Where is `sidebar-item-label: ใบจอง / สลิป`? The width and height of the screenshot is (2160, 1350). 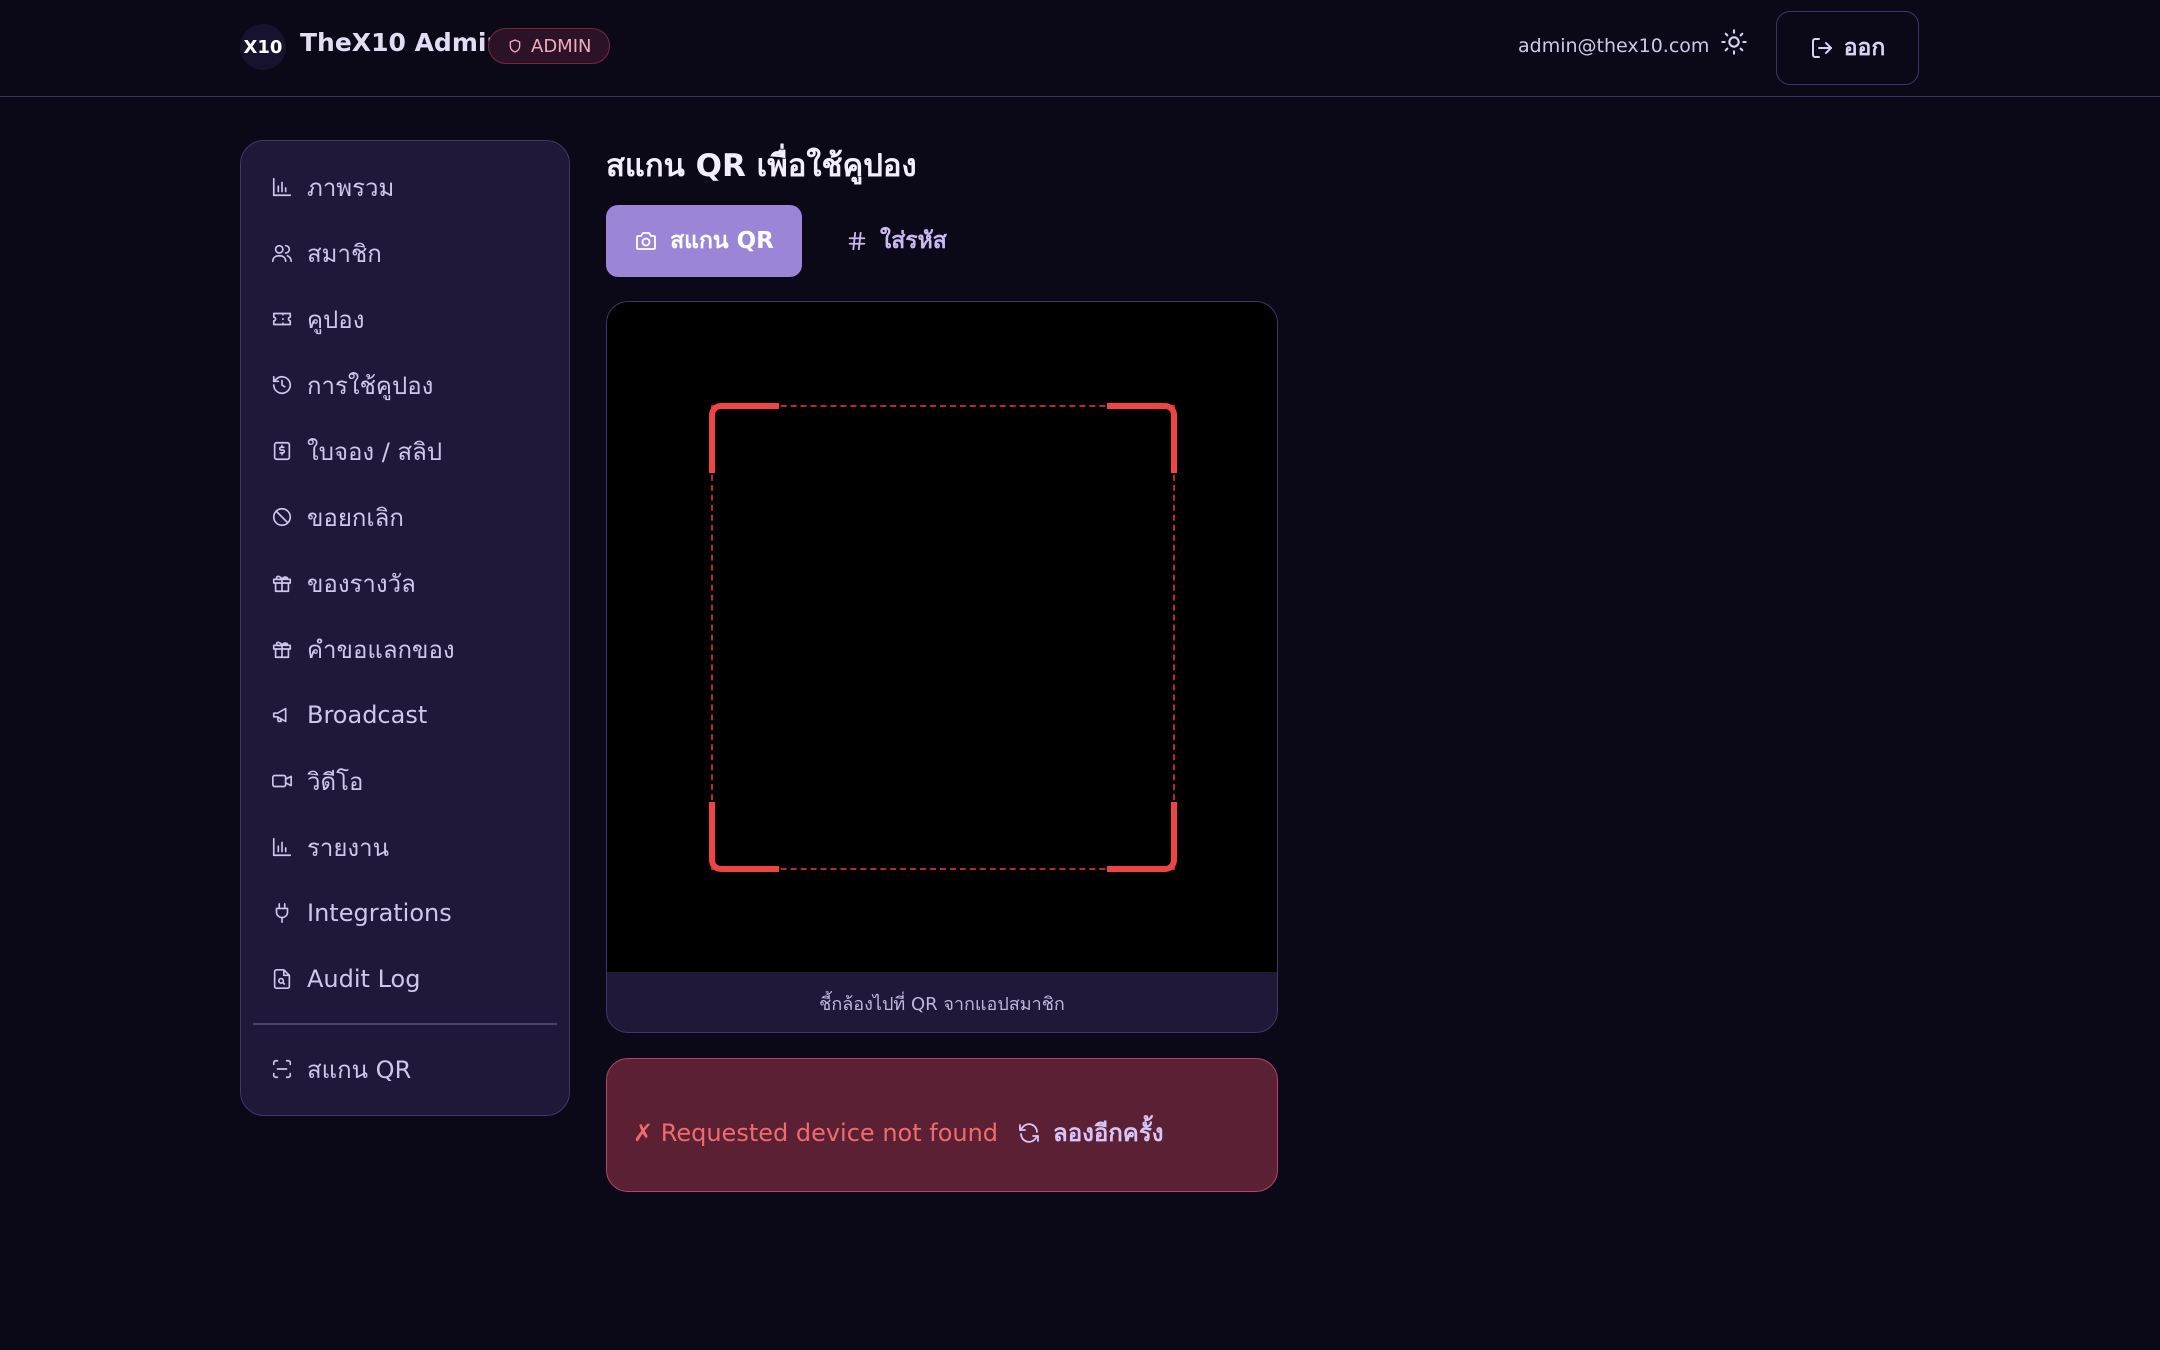 sidebar-item-label: ใบจอง / สลิป is located at coordinates (375, 451).